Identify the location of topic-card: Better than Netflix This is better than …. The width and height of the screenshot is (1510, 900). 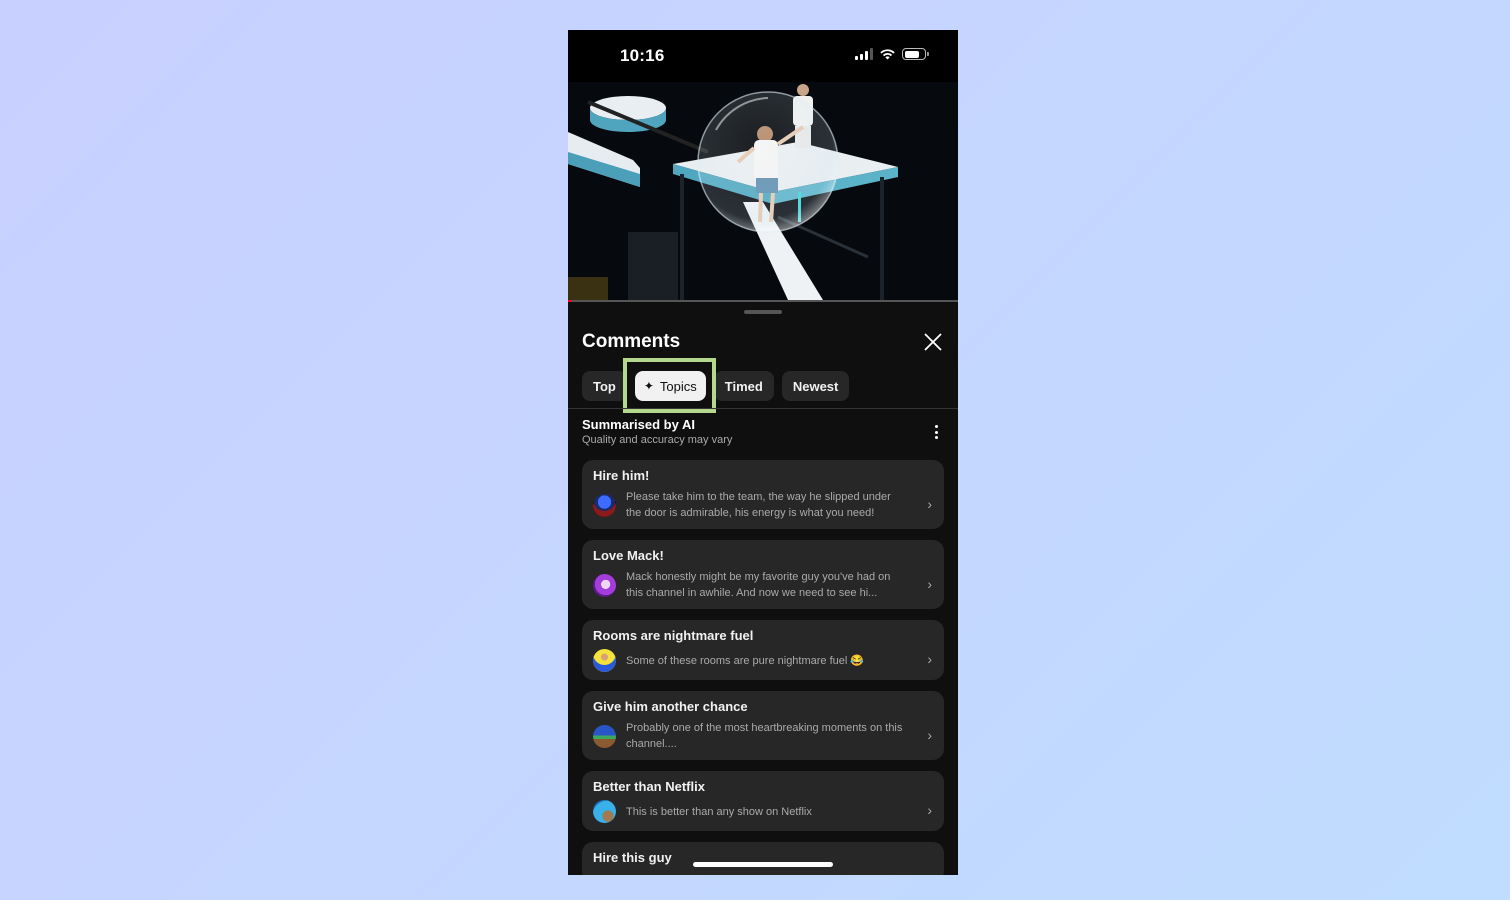
(763, 801).